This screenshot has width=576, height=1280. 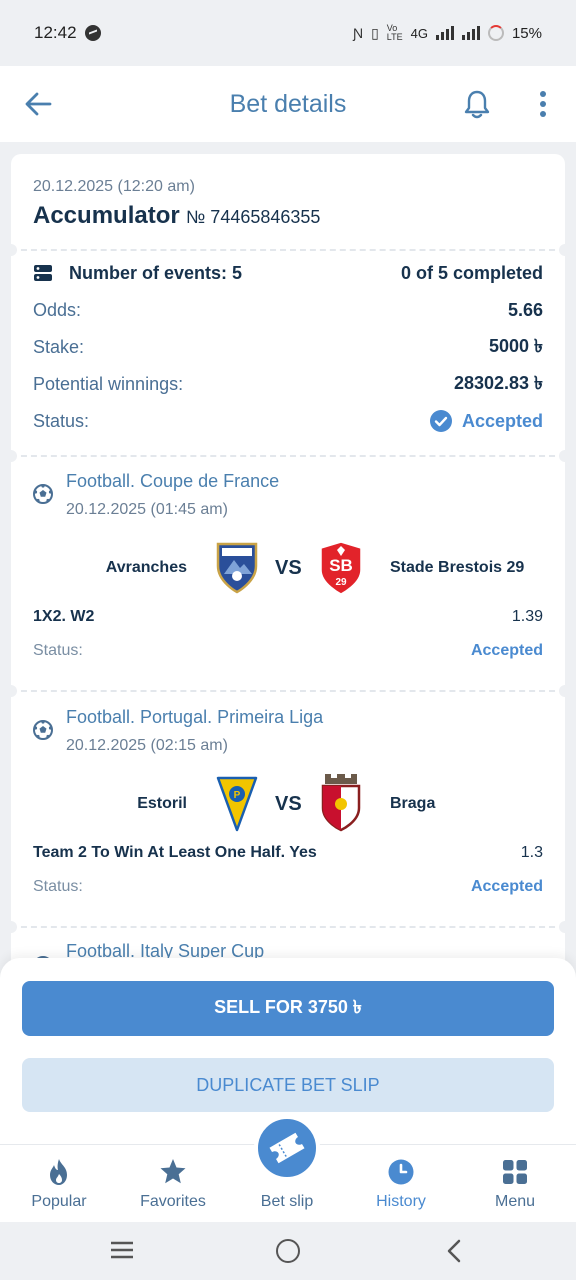 What do you see at coordinates (173, 1201) in the screenshot?
I see `nav-label: Favorites` at bounding box center [173, 1201].